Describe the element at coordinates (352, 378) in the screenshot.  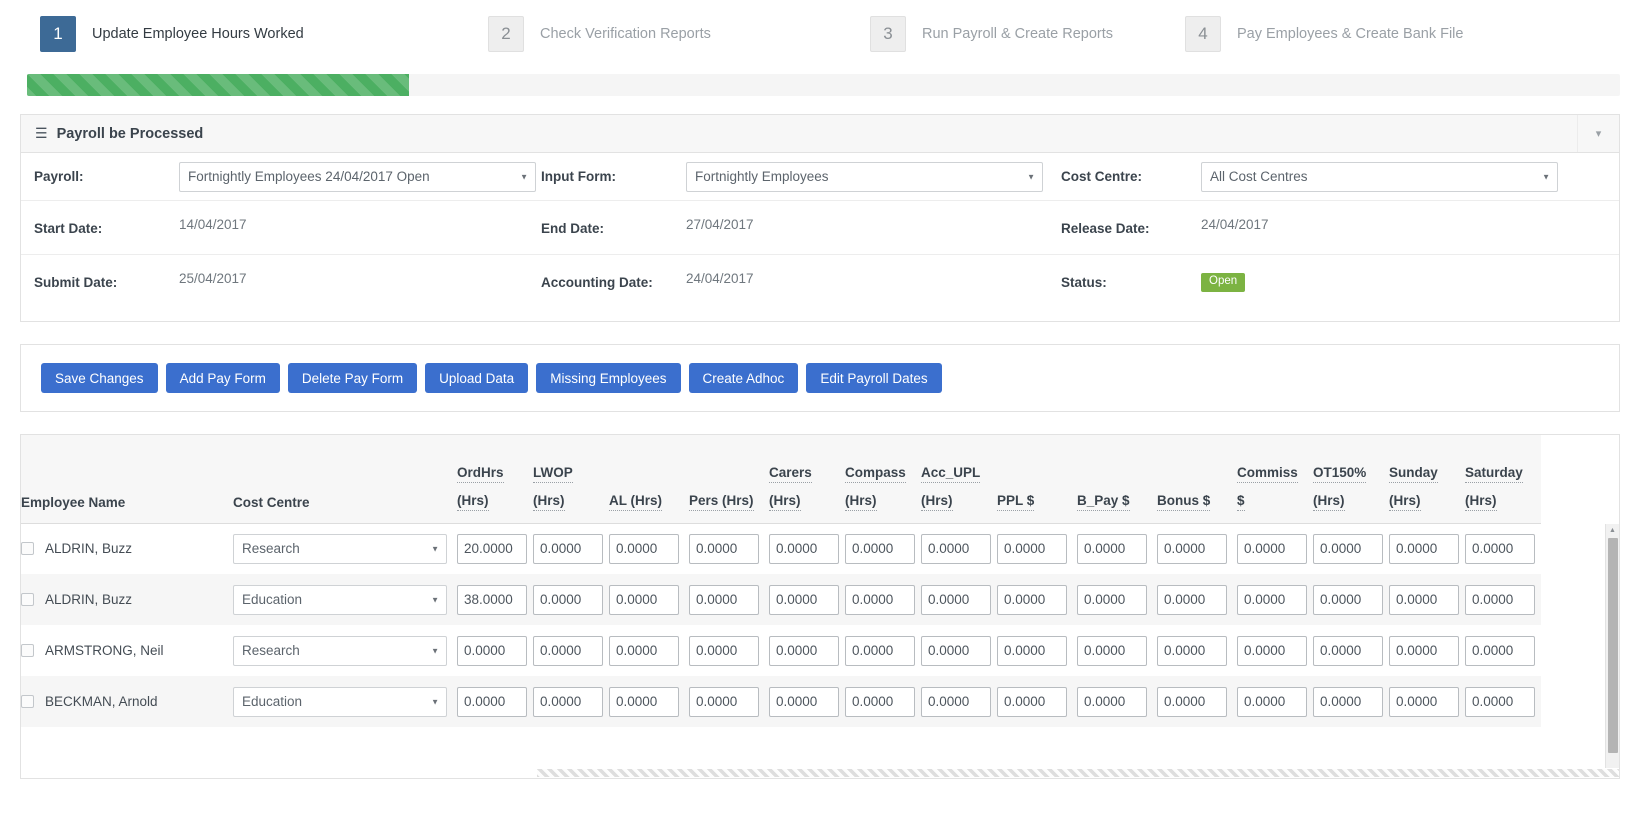
I see `delete-pay-form-button: Delete Pay Form` at that location.